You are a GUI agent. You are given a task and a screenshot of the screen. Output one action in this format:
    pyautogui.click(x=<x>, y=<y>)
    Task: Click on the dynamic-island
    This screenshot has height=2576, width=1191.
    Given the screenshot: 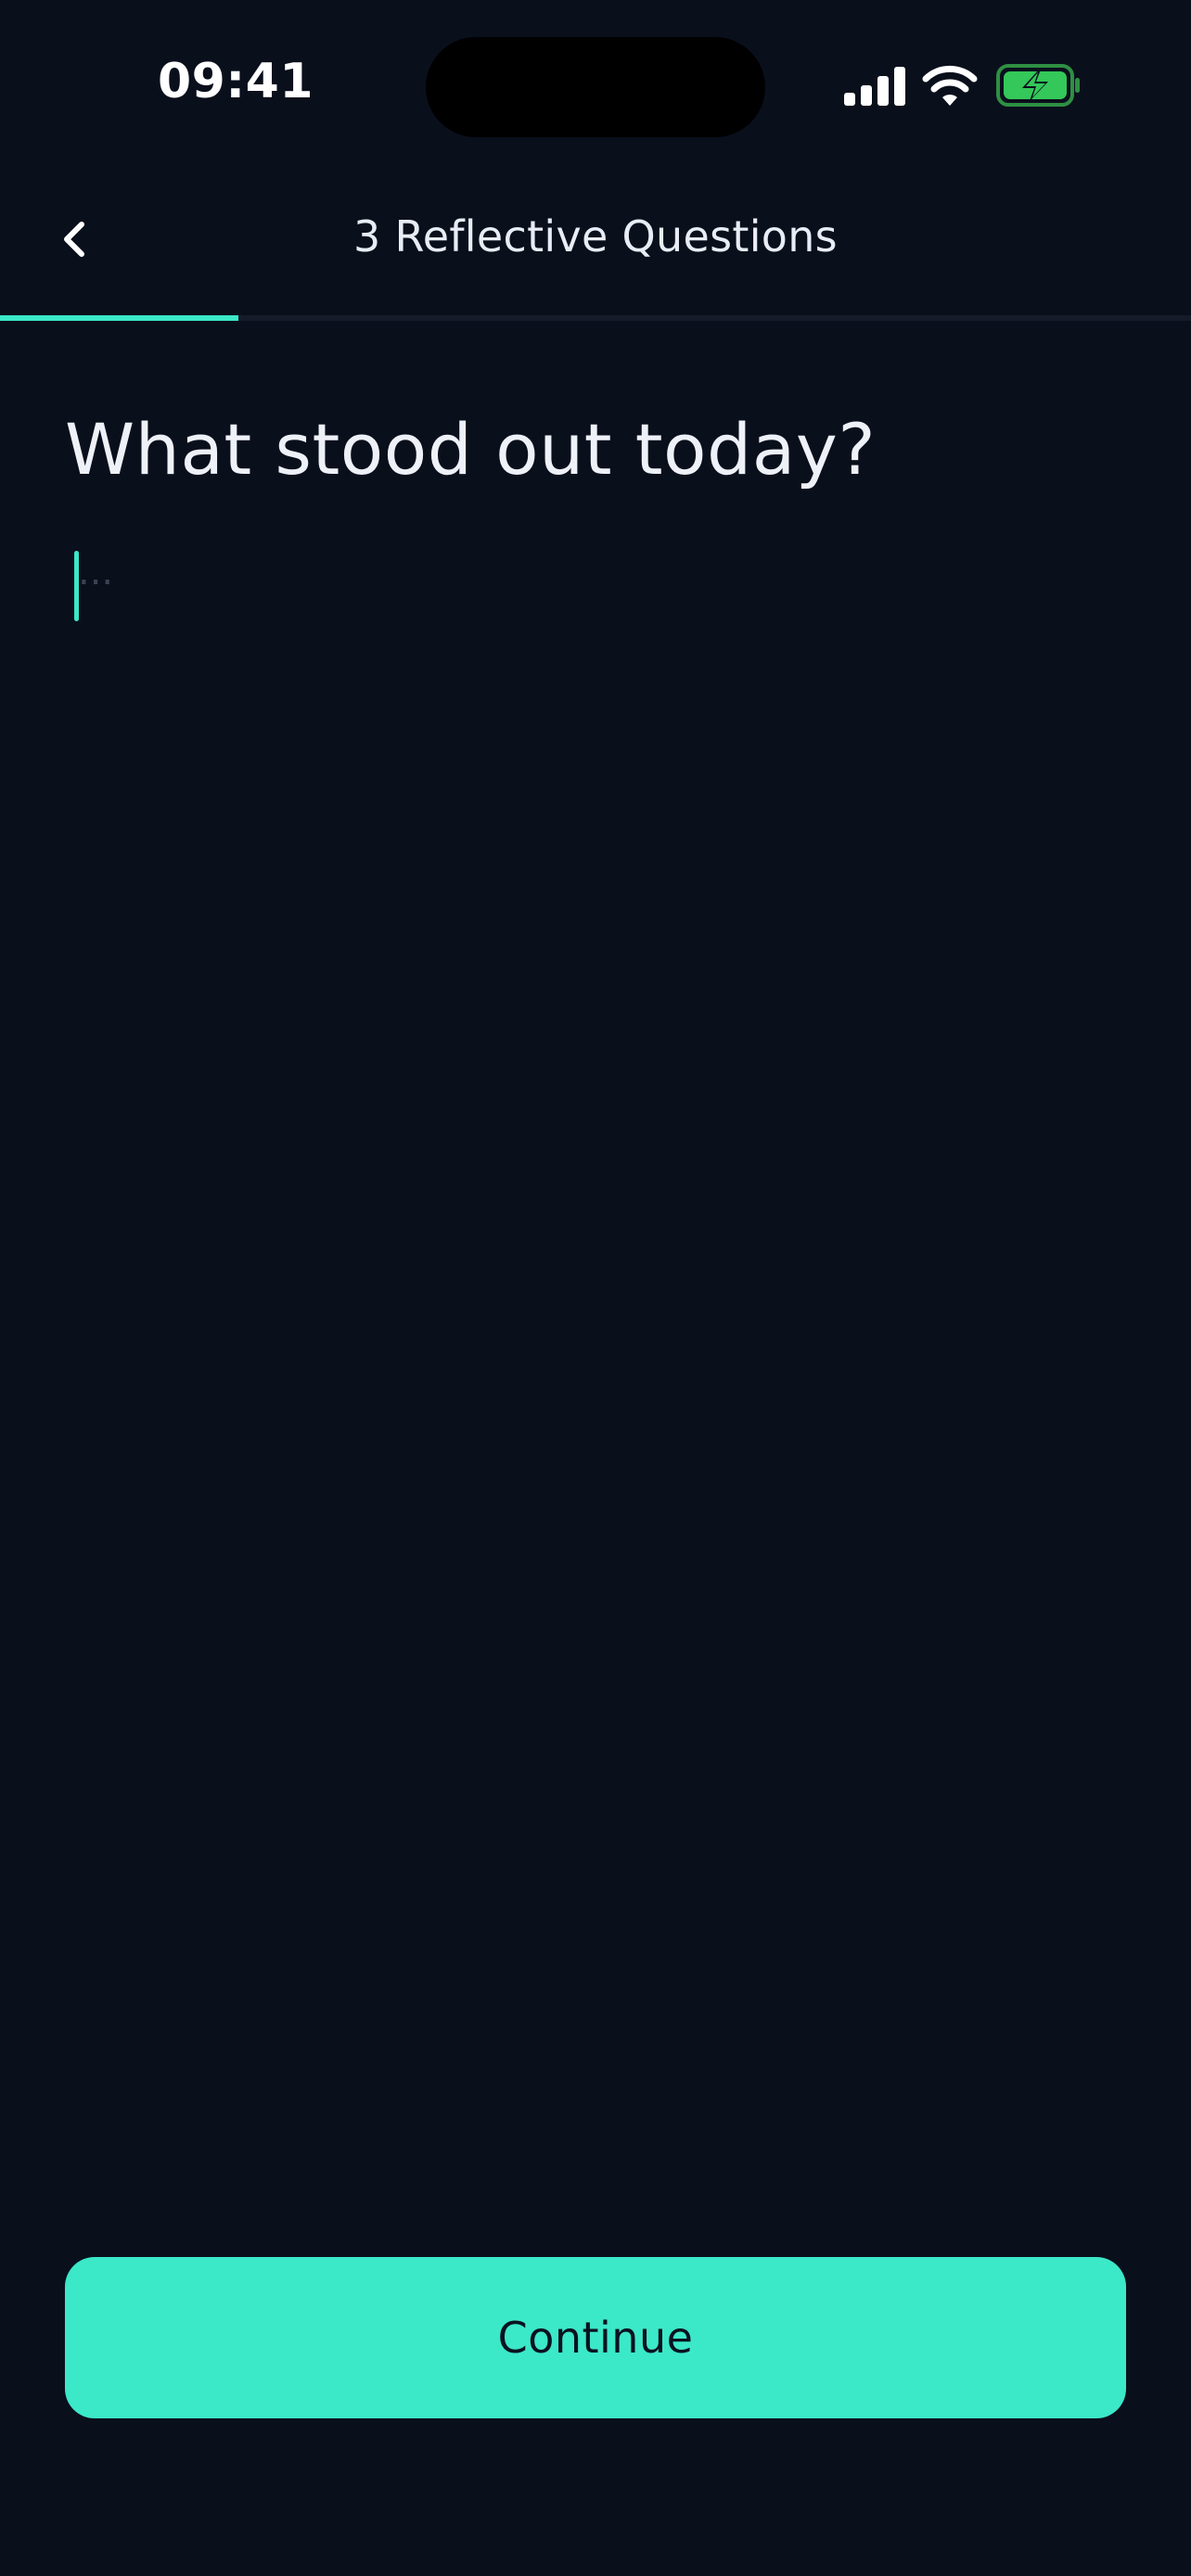 What is the action you would take?
    pyautogui.click(x=595, y=87)
    